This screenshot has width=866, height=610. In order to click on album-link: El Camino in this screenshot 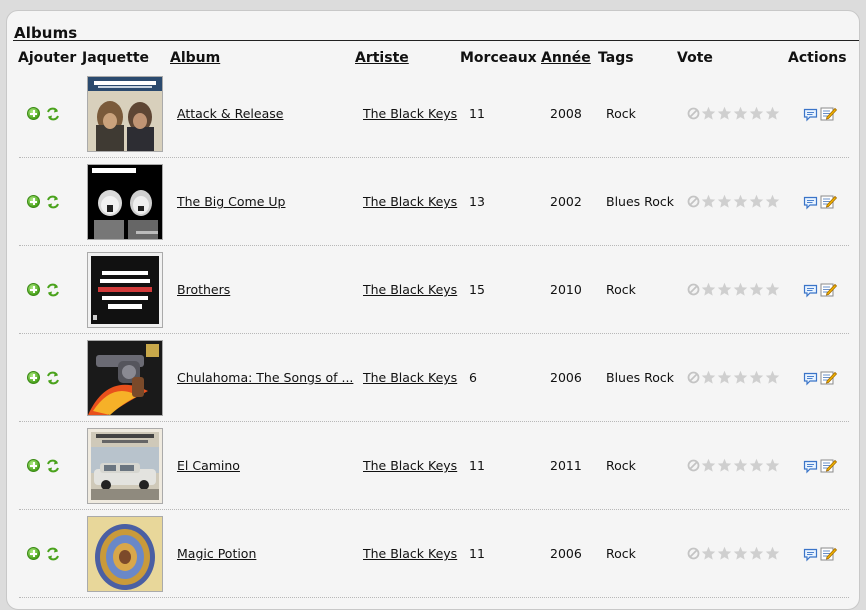, I will do `click(208, 465)`.